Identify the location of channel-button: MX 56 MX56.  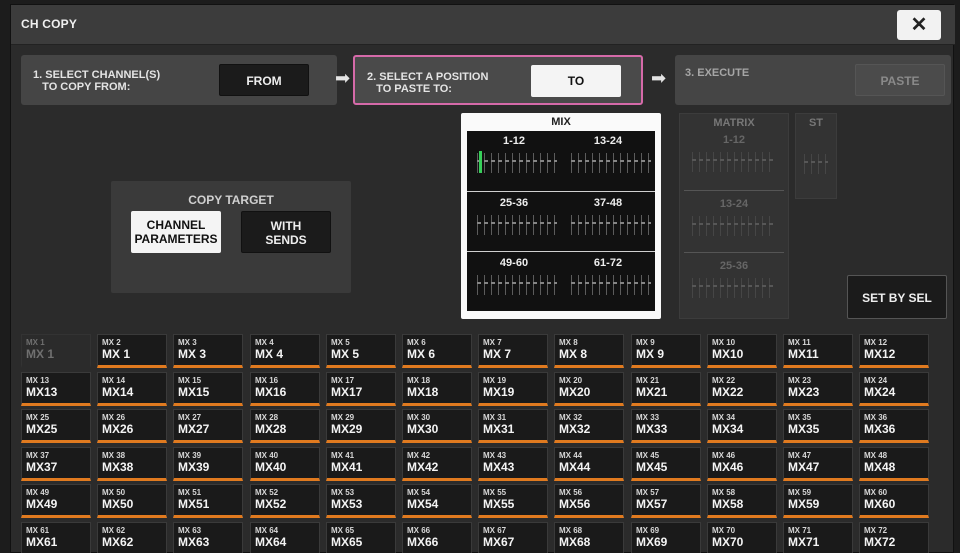
(589, 501).